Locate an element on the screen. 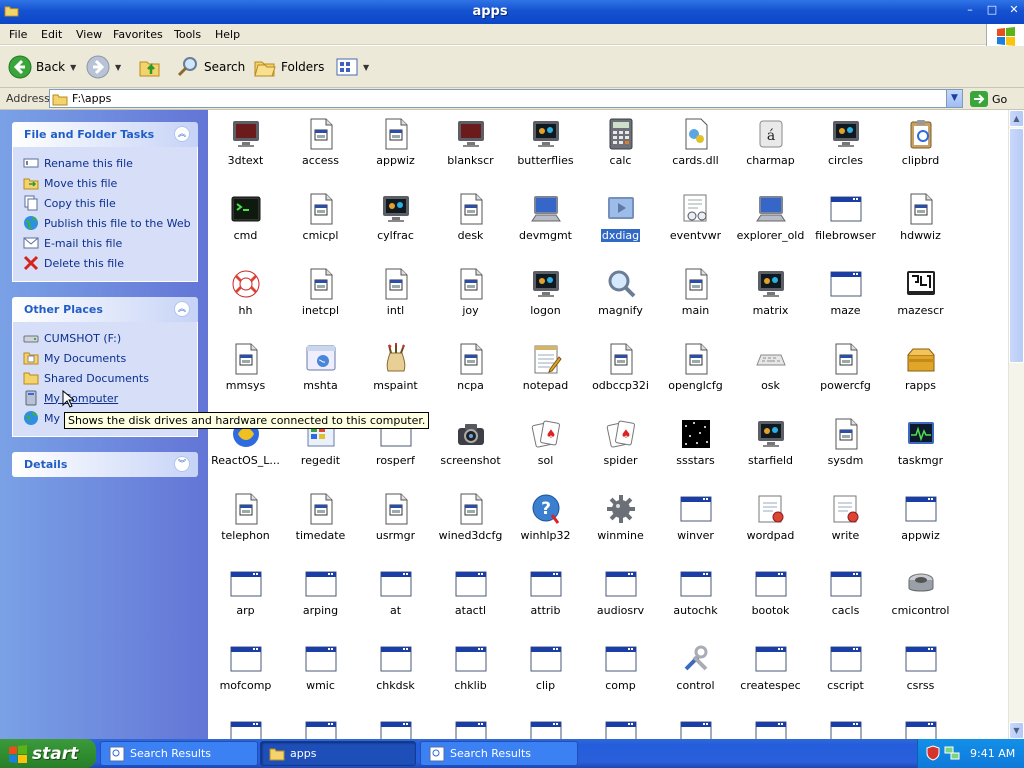 The image size is (1024, 768). file-item: blankscr is located at coordinates (470, 153).